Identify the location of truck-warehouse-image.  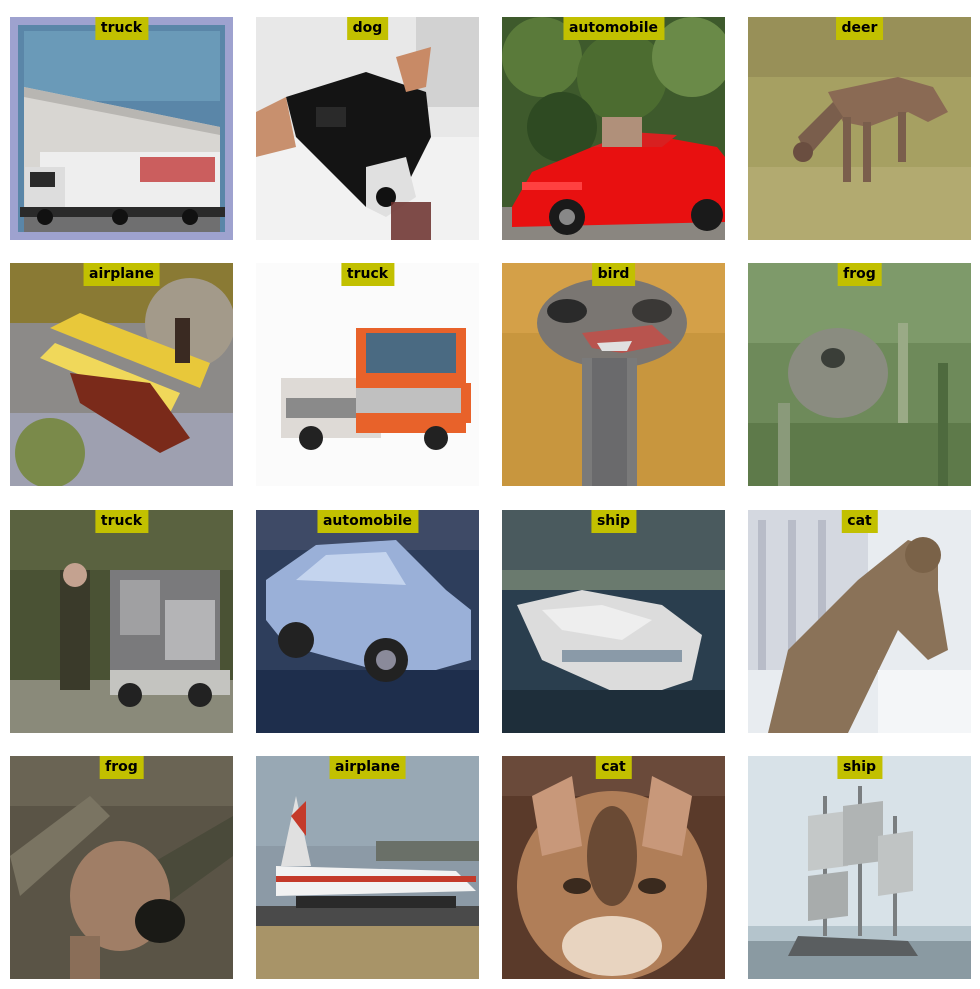
(121, 128).